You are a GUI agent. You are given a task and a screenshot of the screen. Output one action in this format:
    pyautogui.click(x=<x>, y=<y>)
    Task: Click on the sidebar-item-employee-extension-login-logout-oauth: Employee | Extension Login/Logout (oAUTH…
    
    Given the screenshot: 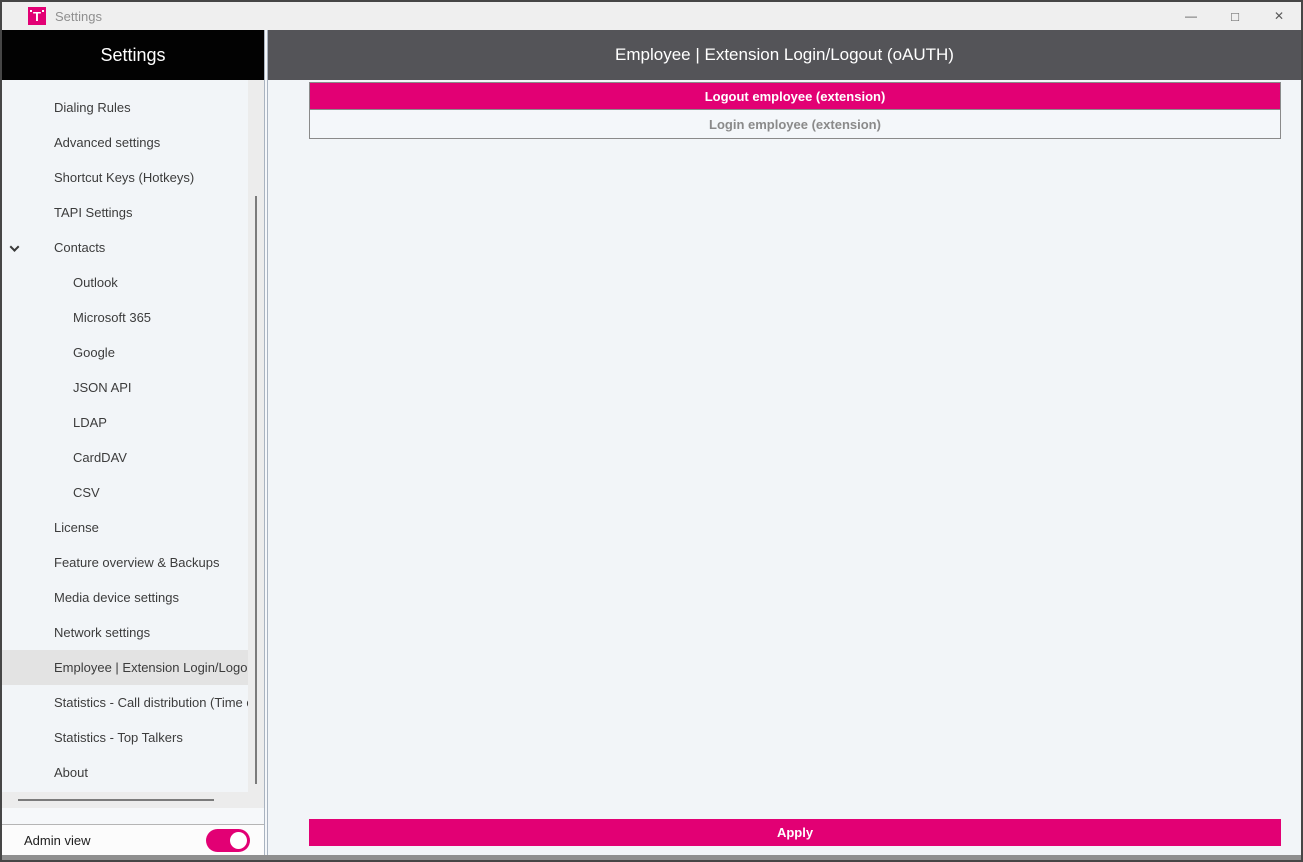 What is the action you would take?
    pyautogui.click(x=125, y=667)
    